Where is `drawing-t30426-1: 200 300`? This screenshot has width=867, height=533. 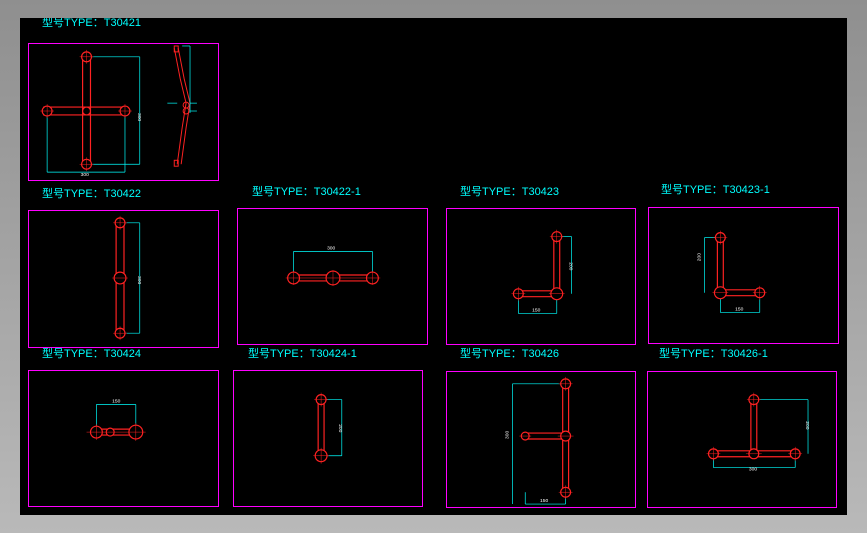
drawing-t30426-1: 200 300 is located at coordinates (742, 439).